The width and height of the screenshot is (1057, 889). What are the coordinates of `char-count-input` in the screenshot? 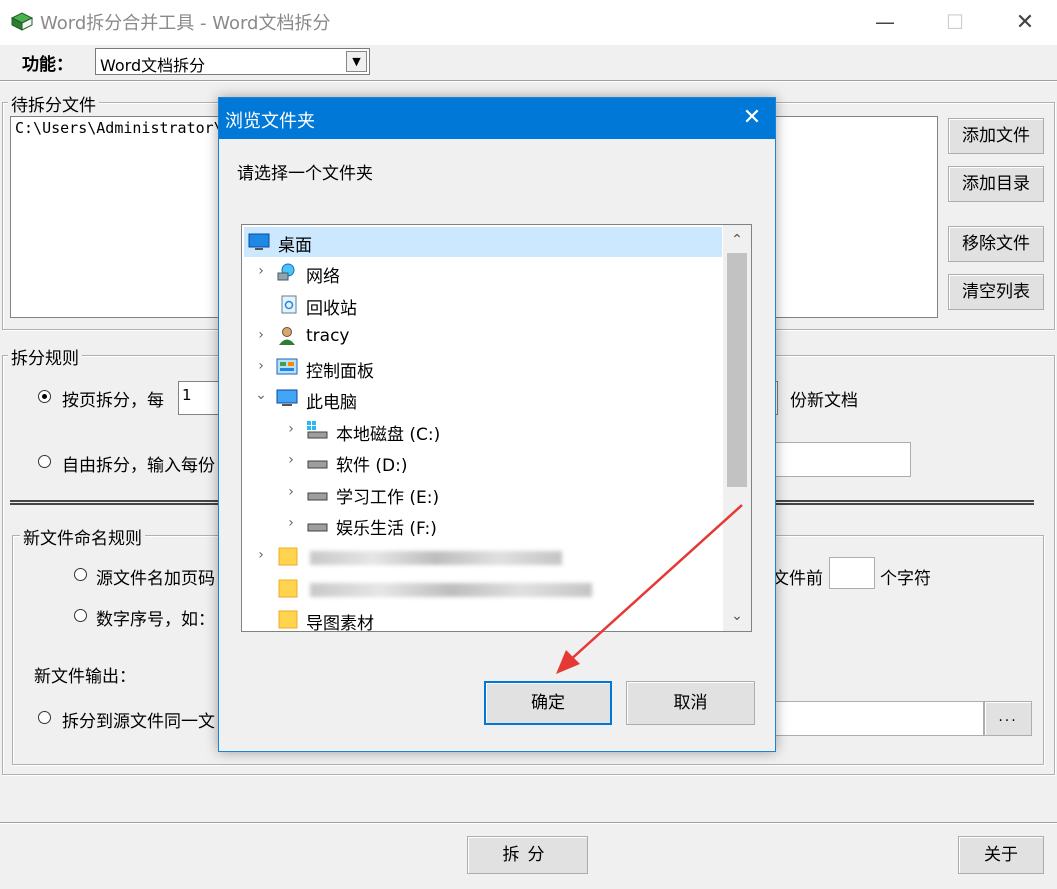 It's located at (852, 573).